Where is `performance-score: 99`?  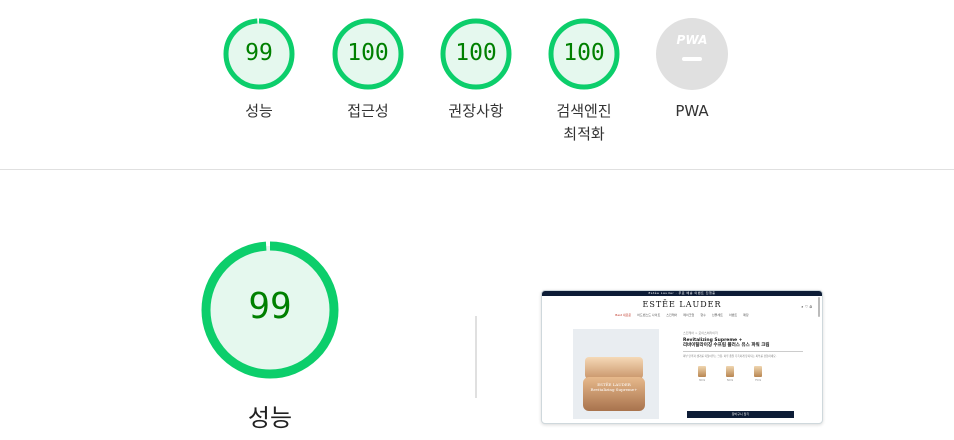
performance-score: 99 is located at coordinates (270, 306).